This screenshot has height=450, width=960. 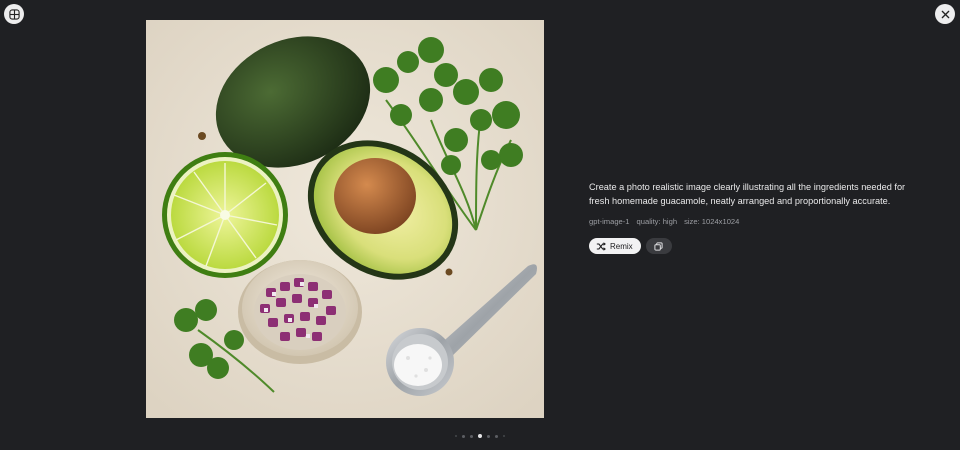 What do you see at coordinates (225, 215) in the screenshot?
I see `lime-half` at bounding box center [225, 215].